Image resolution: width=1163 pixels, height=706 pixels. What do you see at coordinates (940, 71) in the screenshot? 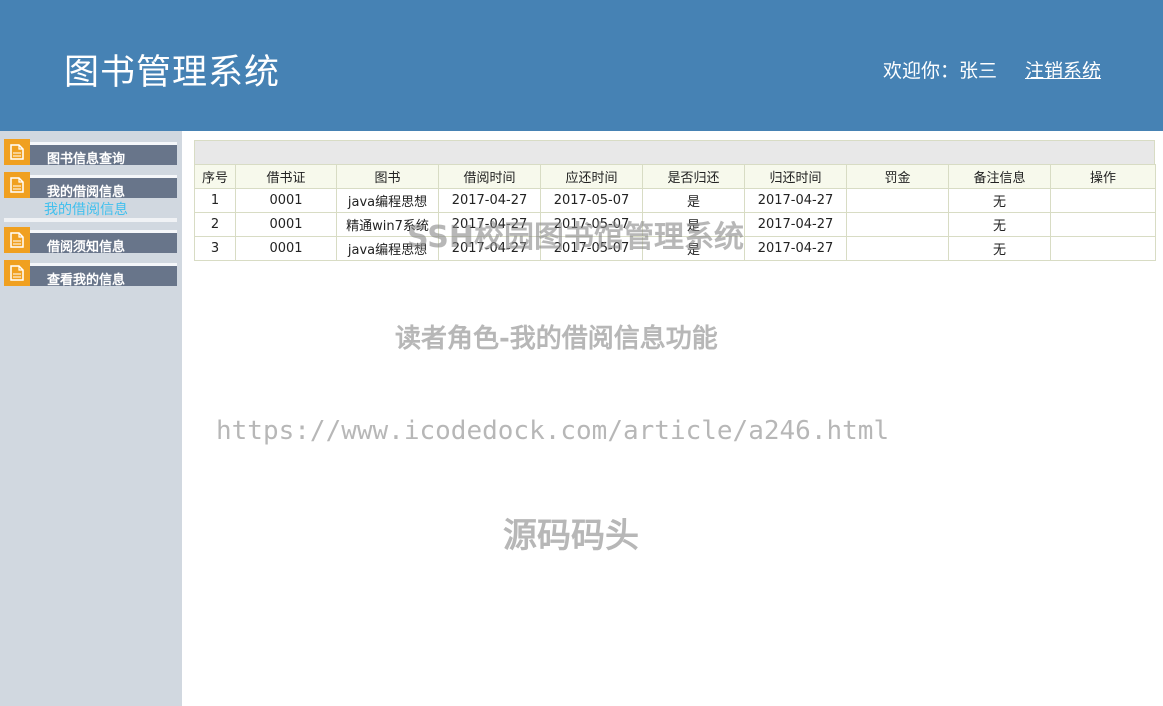
I see `welcome-text: 欢迎你：张三` at bounding box center [940, 71].